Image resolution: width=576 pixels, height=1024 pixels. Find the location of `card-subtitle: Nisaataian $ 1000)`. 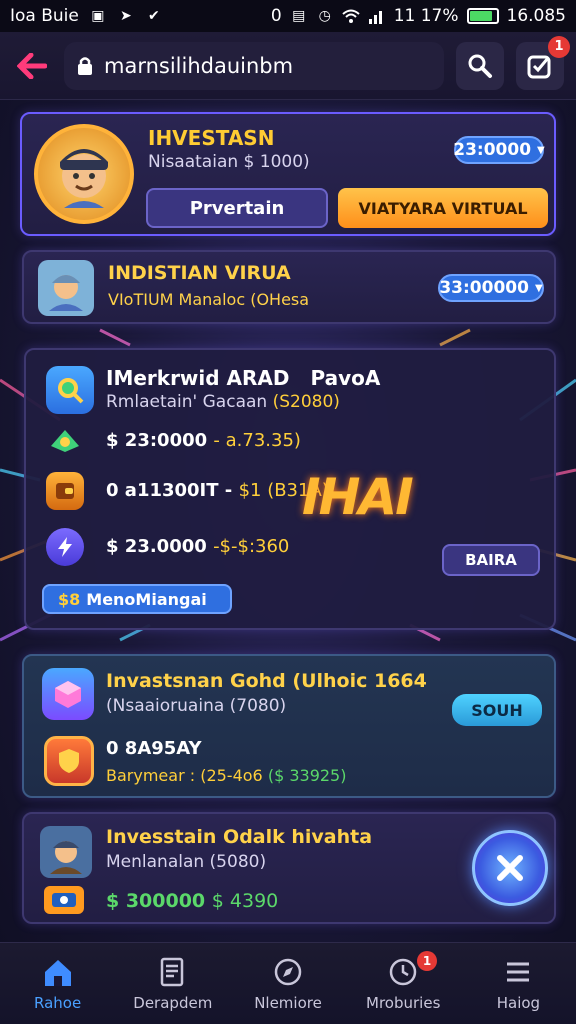

card-subtitle: Nisaataian $ 1000) is located at coordinates (229, 162).